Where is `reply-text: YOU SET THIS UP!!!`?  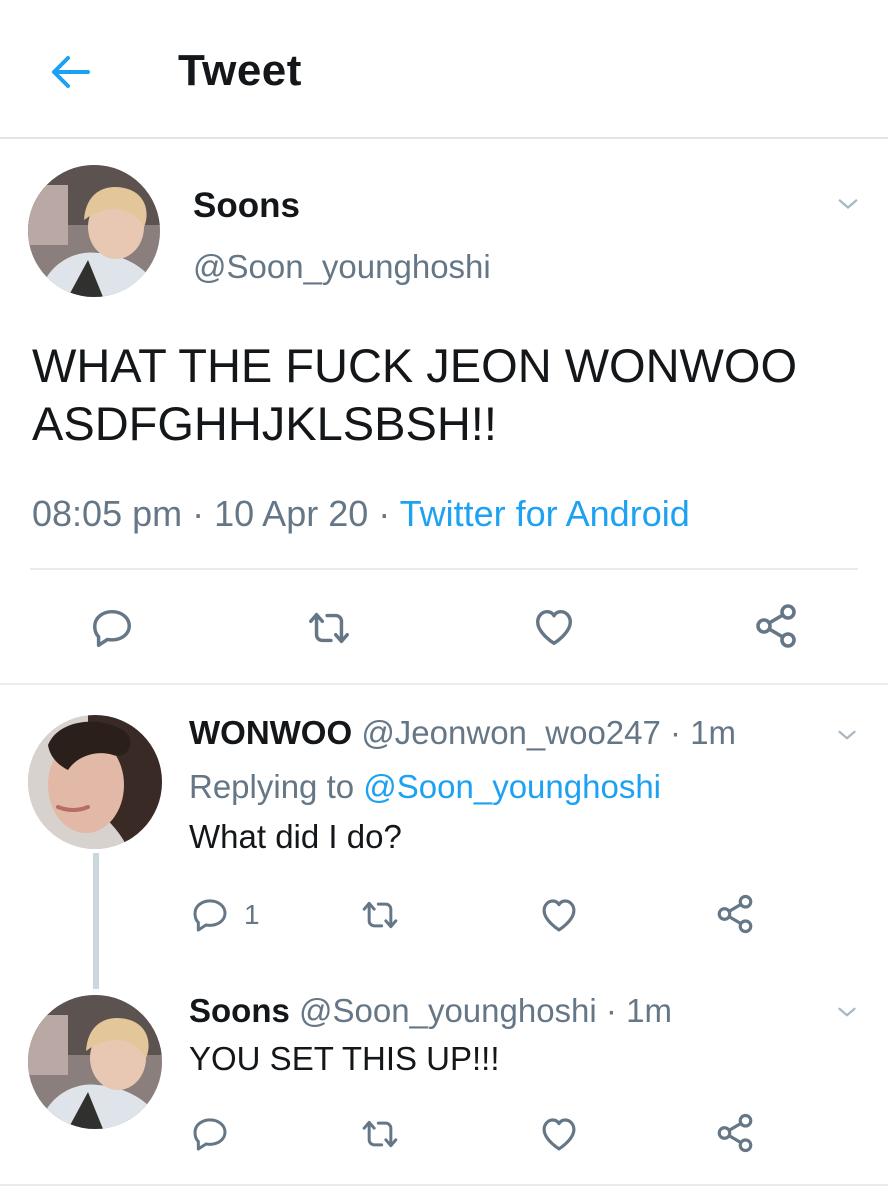 reply-text: YOU SET THIS UP!!! is located at coordinates (344, 1058).